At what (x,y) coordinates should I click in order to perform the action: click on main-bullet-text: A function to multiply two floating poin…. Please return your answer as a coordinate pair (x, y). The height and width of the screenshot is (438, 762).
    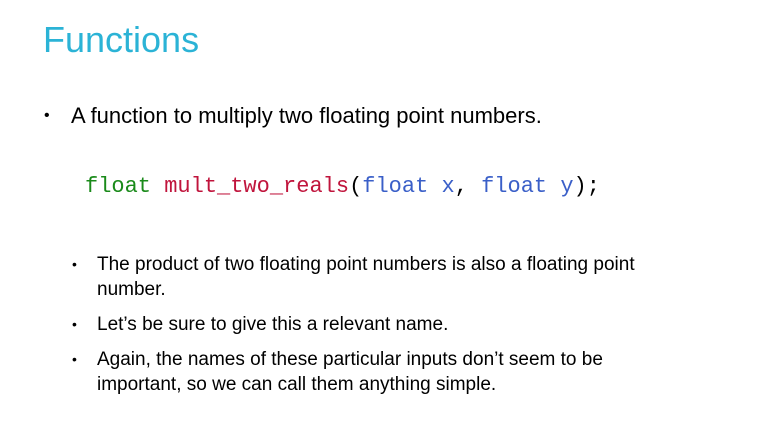
    Looking at the image, I should click on (306, 115).